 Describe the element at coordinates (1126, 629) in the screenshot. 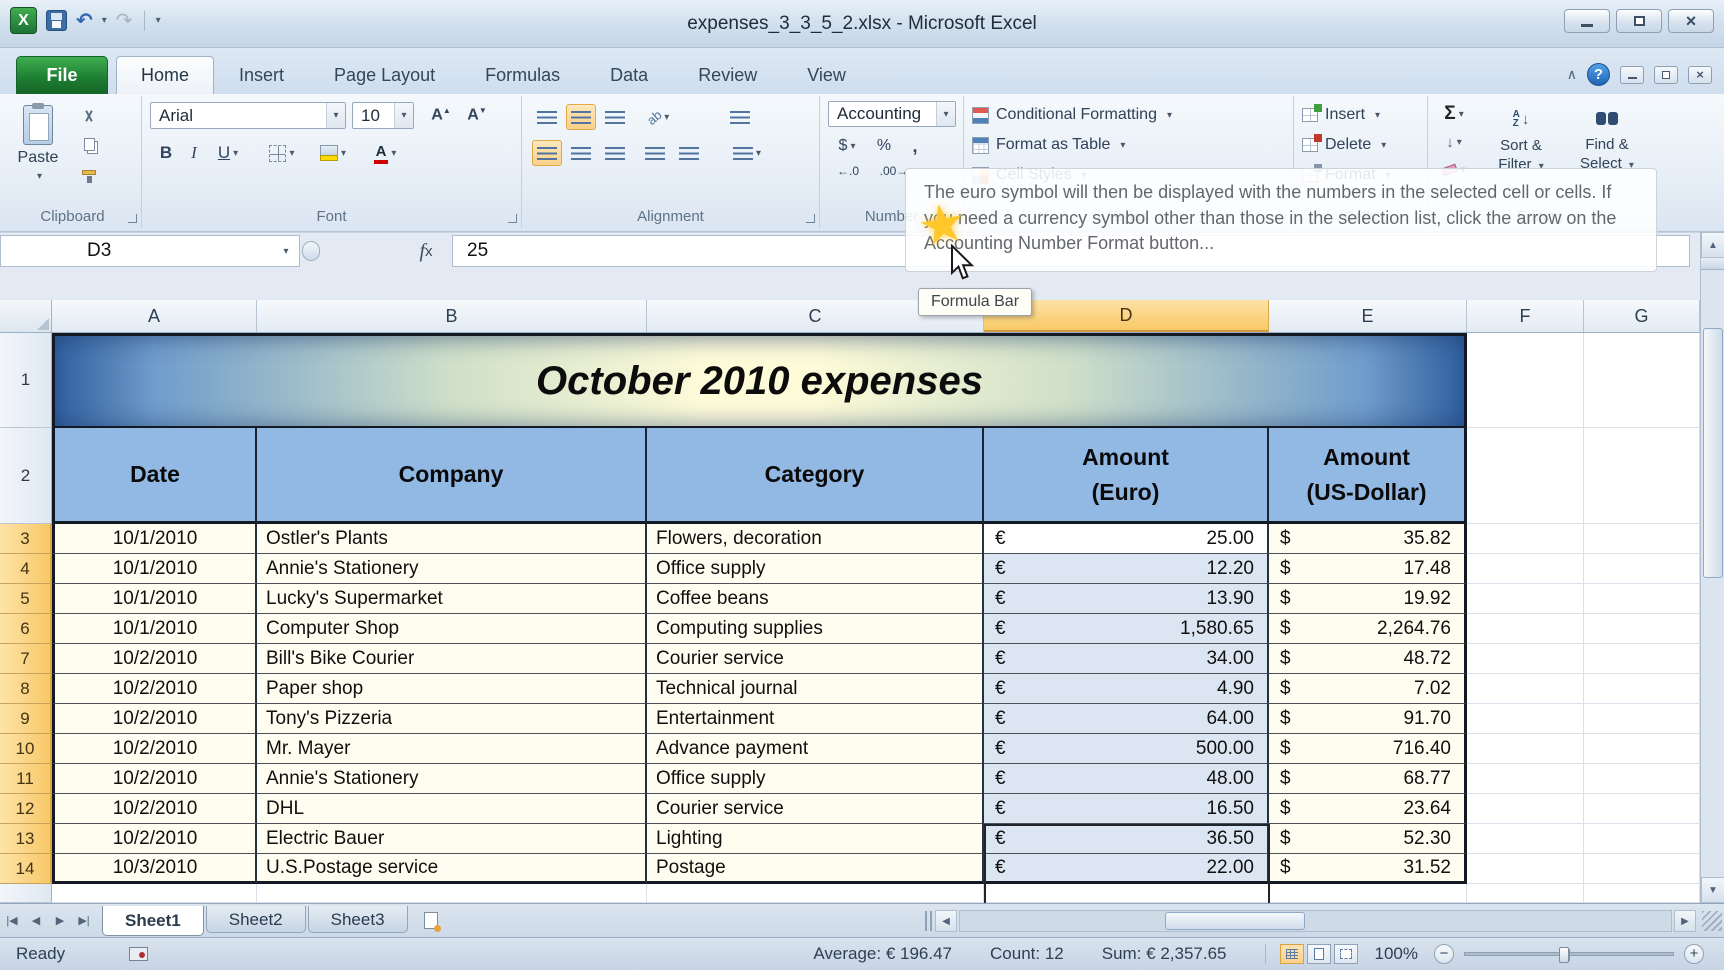

I see `cell-amount-euro: €1,580.65` at that location.